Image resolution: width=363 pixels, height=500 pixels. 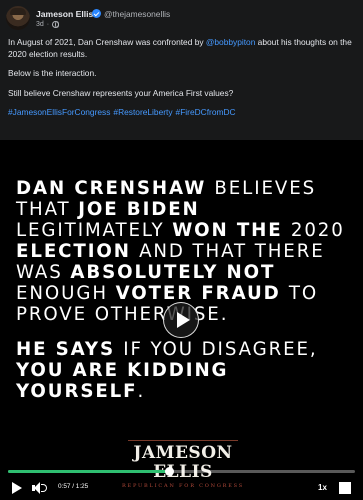 What do you see at coordinates (40, 24) in the screenshot?
I see `post-time: 3d` at bounding box center [40, 24].